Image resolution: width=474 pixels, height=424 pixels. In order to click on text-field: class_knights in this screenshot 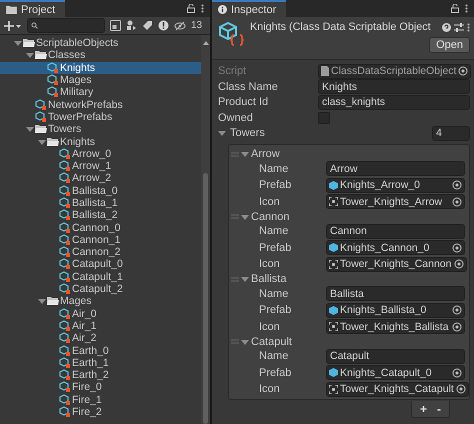, I will do `click(394, 102)`.